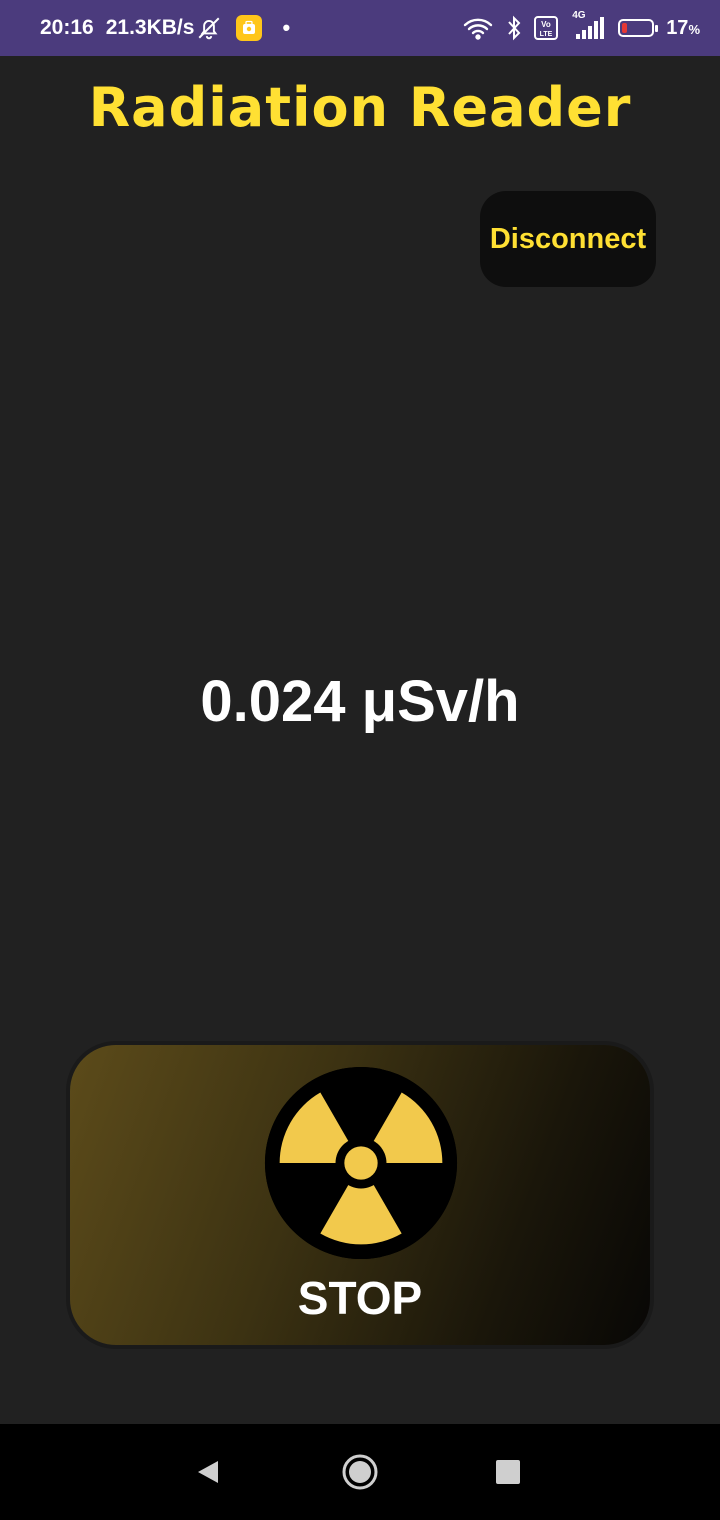 The height and width of the screenshot is (1520, 720). I want to click on back-icon, so click(208, 1472).